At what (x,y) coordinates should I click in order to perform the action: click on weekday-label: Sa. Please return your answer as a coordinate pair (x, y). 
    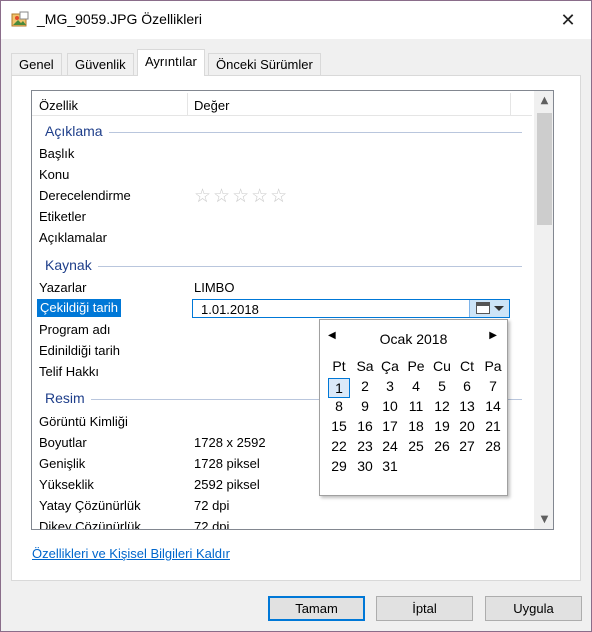
    Looking at the image, I should click on (365, 366).